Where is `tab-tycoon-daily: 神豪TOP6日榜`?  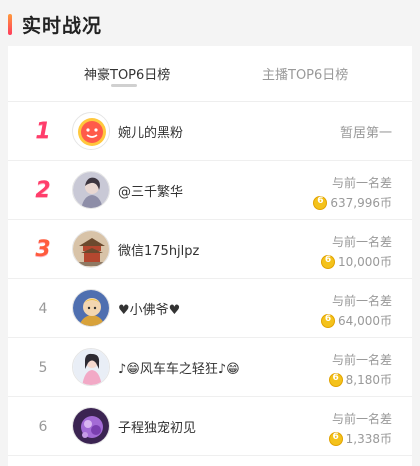
tab-tycoon-daily: 神豪TOP6日榜 is located at coordinates (127, 73).